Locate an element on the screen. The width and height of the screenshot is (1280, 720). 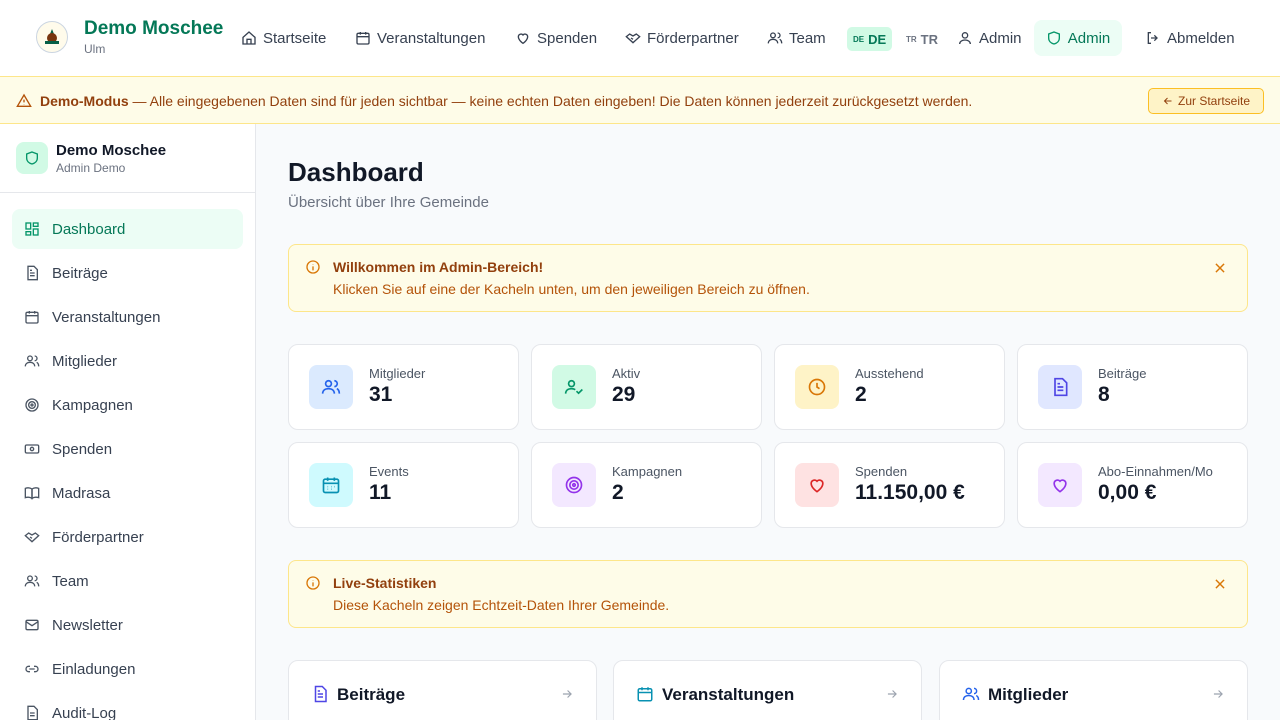
sidebar-item-madrasa: Madrasa is located at coordinates (127, 493).